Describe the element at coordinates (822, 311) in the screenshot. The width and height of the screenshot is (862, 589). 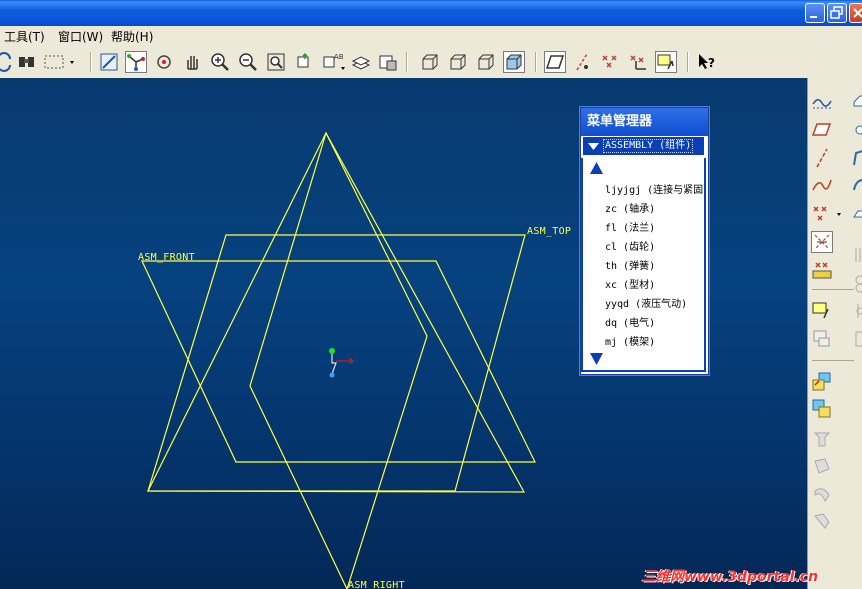
I see `annotation-tool-button` at that location.